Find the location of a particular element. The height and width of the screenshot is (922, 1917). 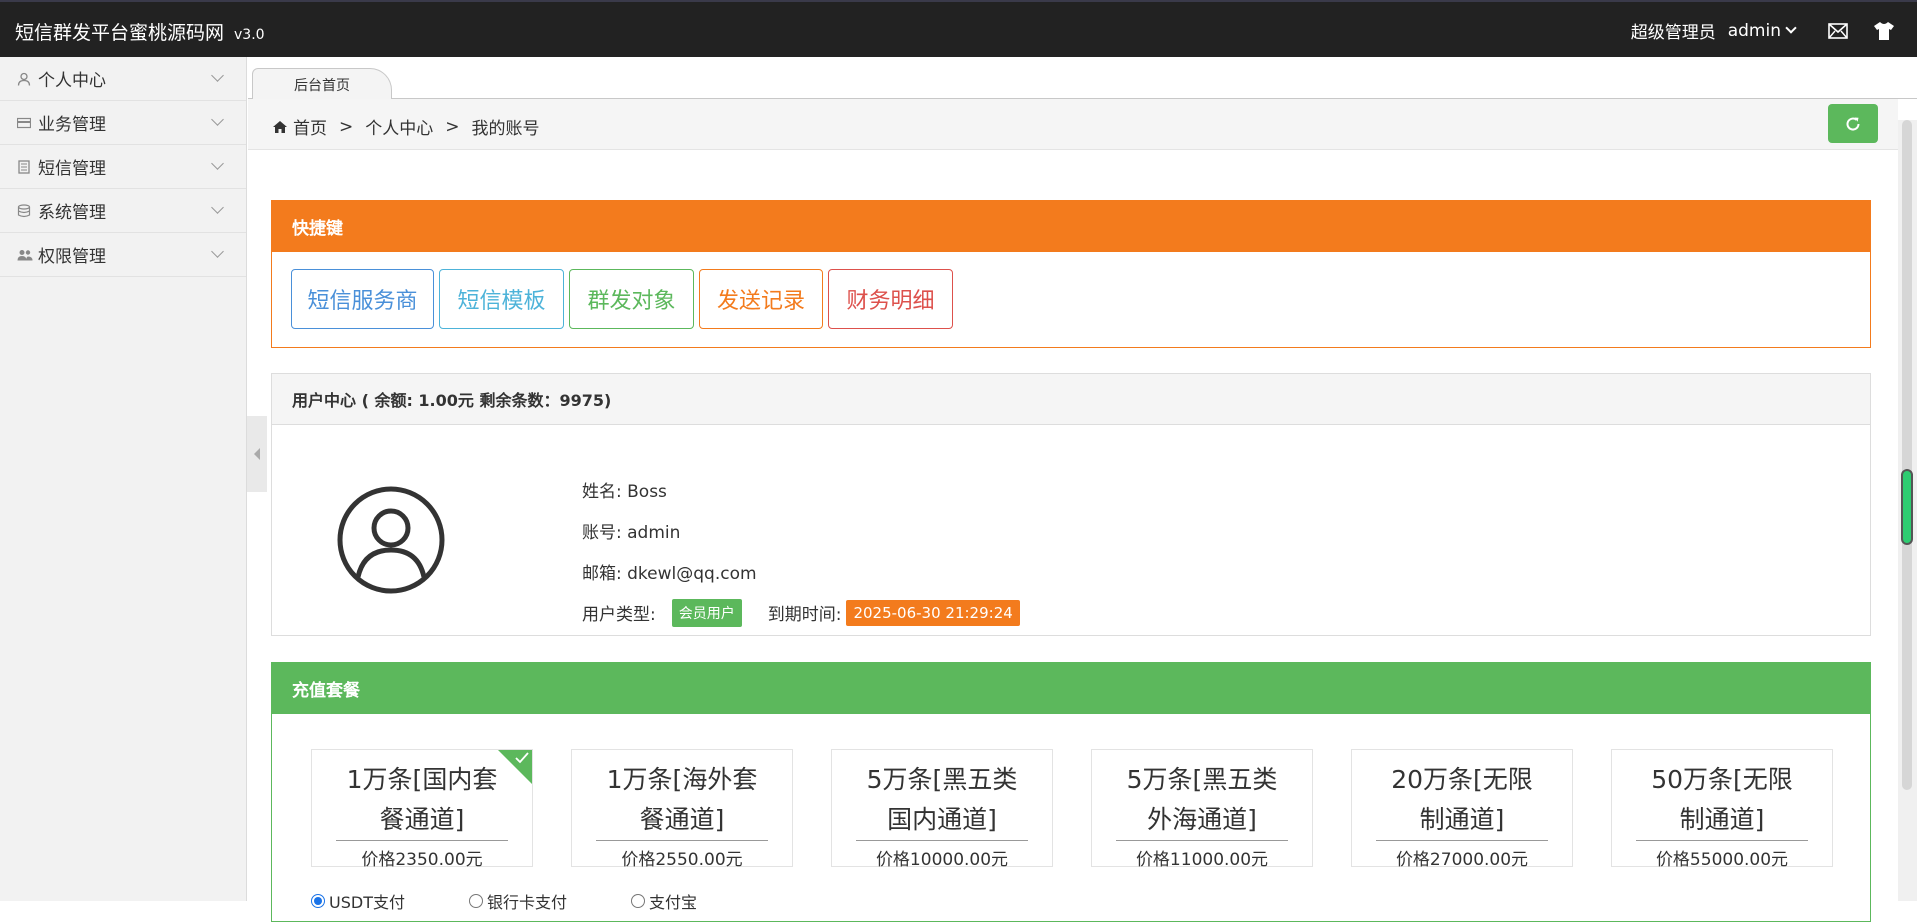

user-account-line: 账号: admin is located at coordinates (631, 533).